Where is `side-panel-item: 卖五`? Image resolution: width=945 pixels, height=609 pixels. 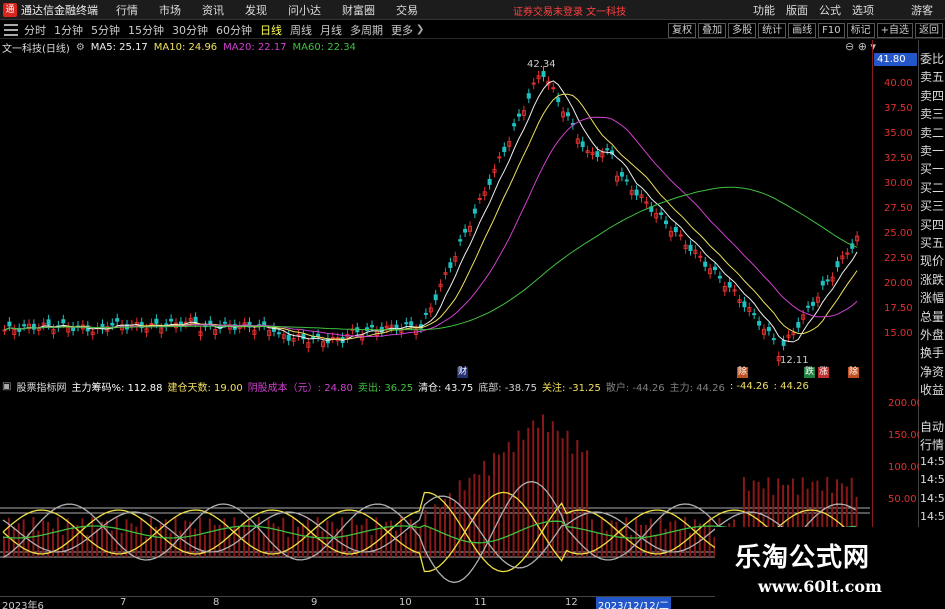
side-panel-item: 卖五 is located at coordinates (932, 76).